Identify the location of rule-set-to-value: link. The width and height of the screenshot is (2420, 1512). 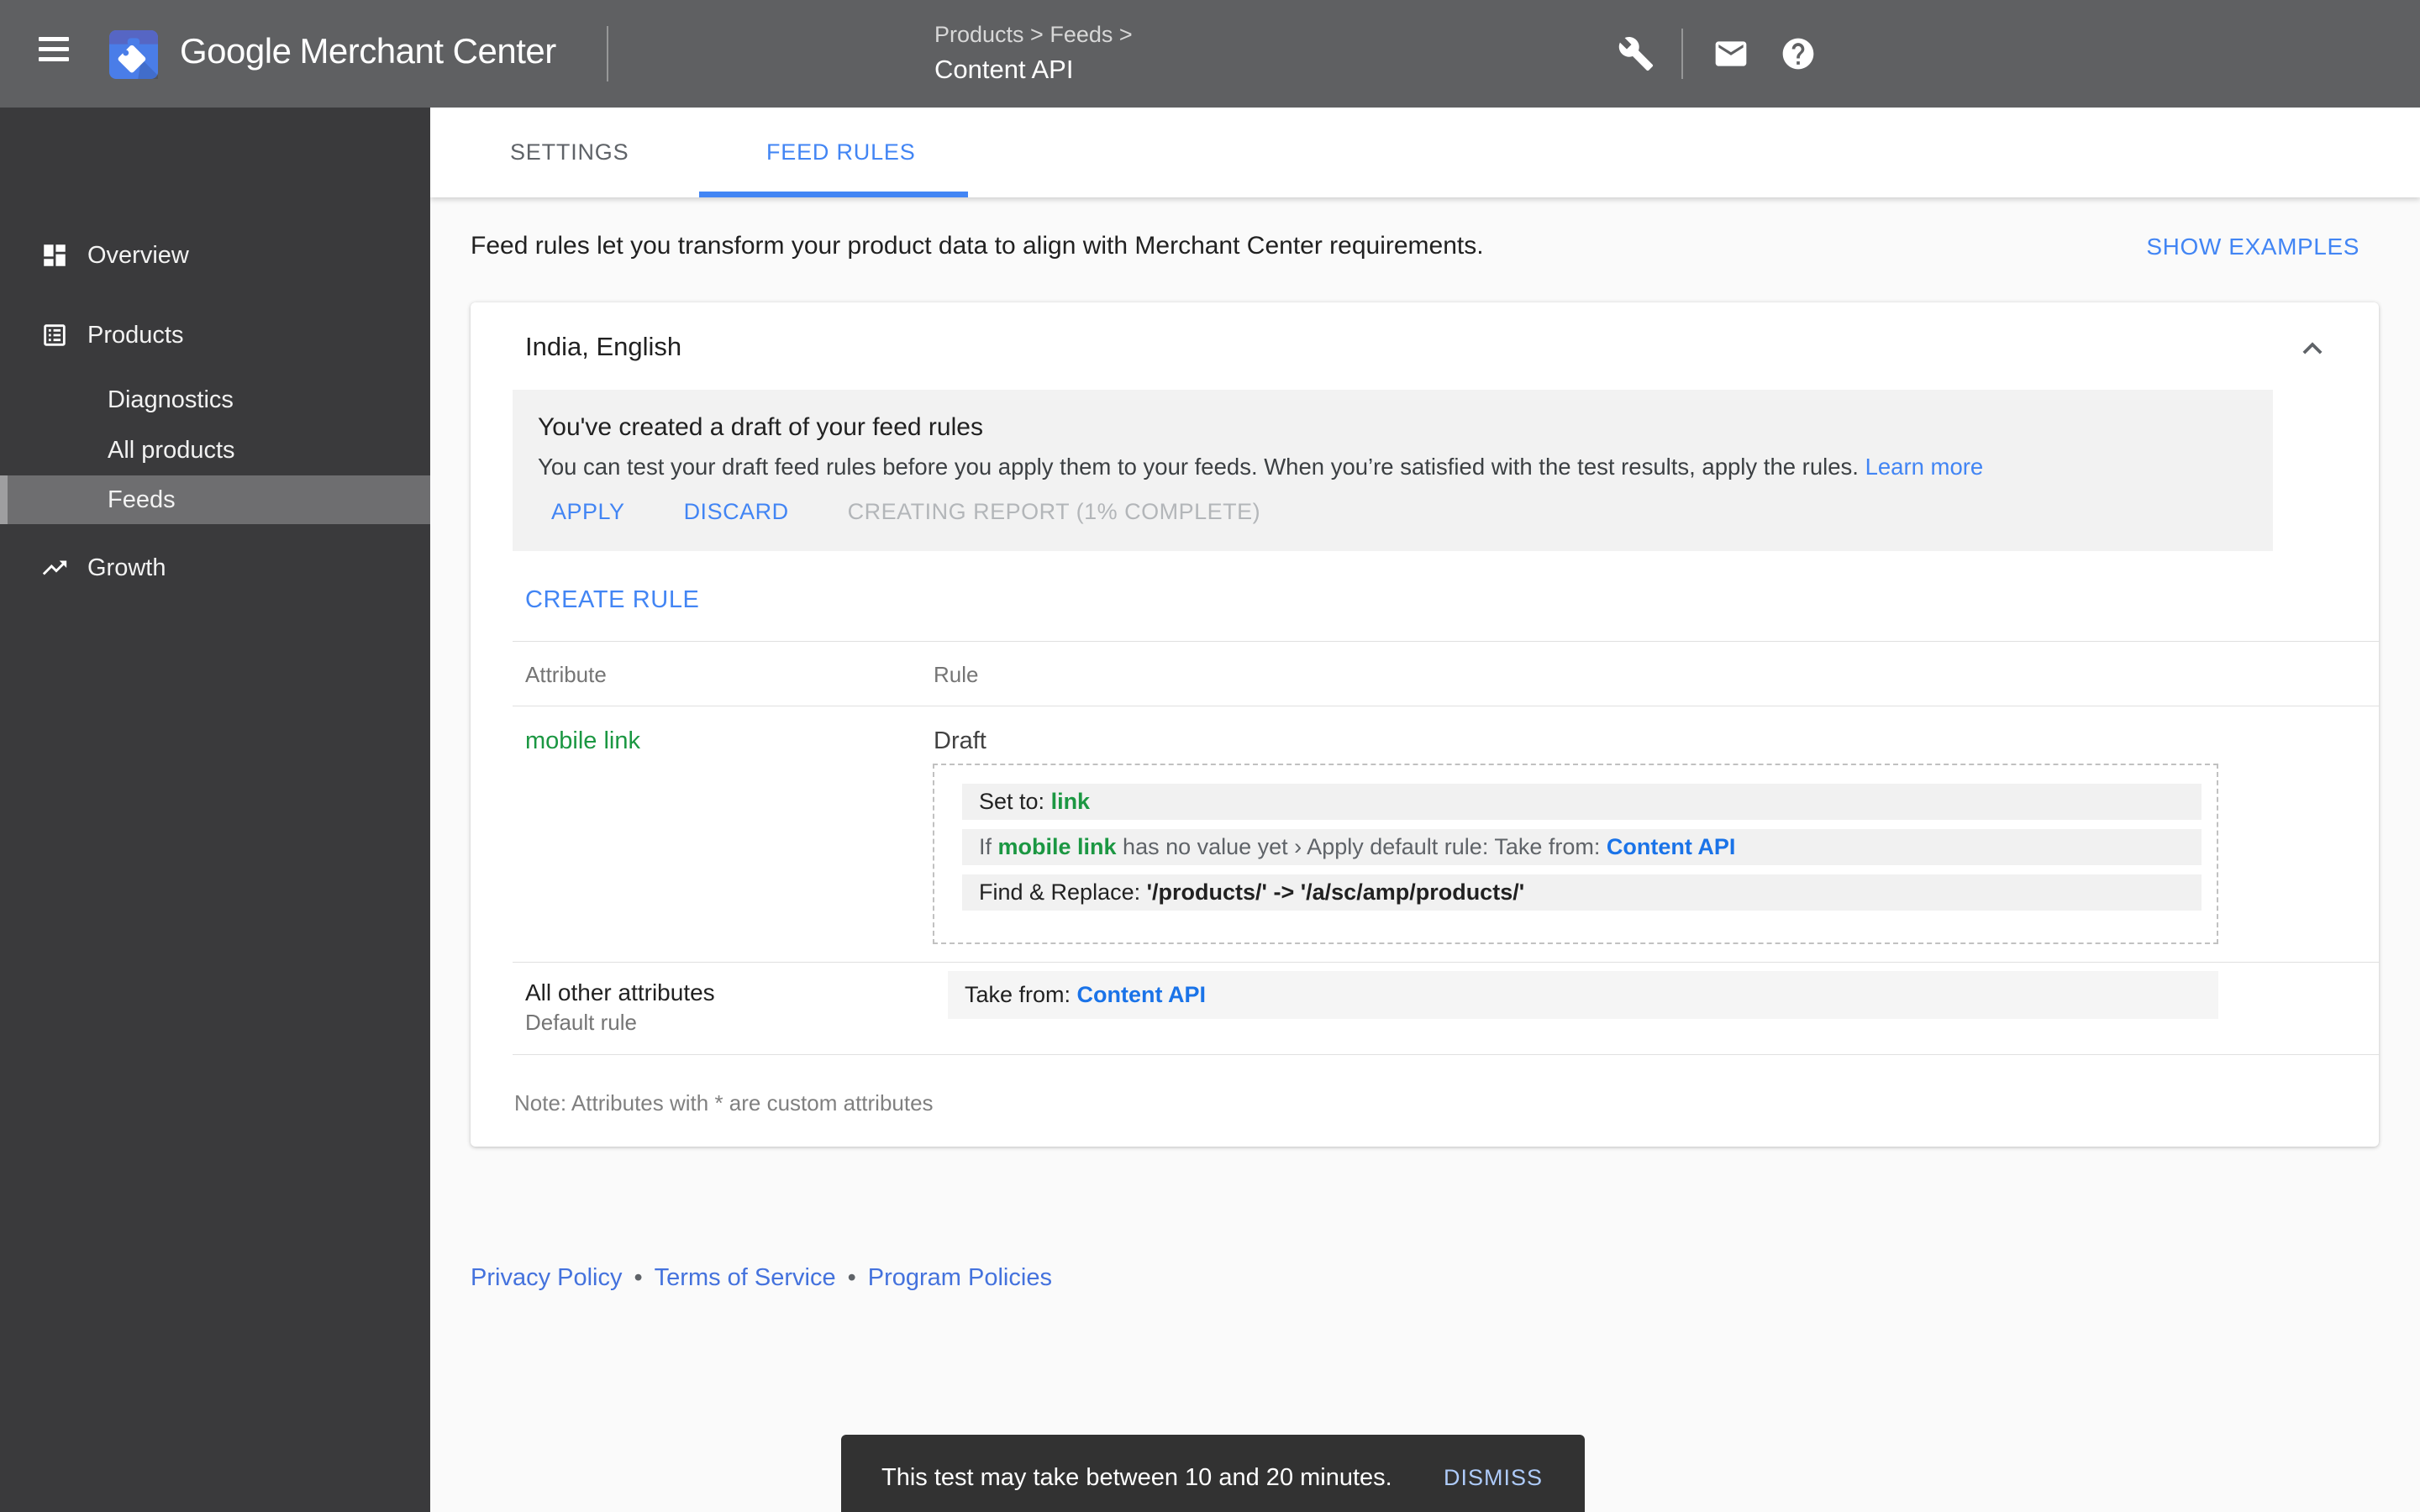
(1071, 801).